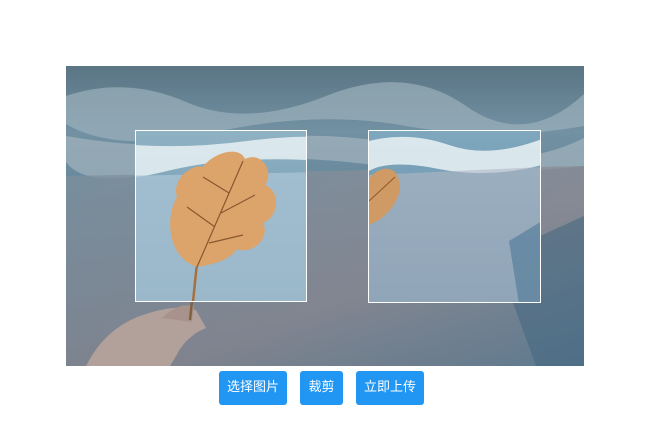  What do you see at coordinates (390, 388) in the screenshot?
I see `upload-now-button: 立即上传` at bounding box center [390, 388].